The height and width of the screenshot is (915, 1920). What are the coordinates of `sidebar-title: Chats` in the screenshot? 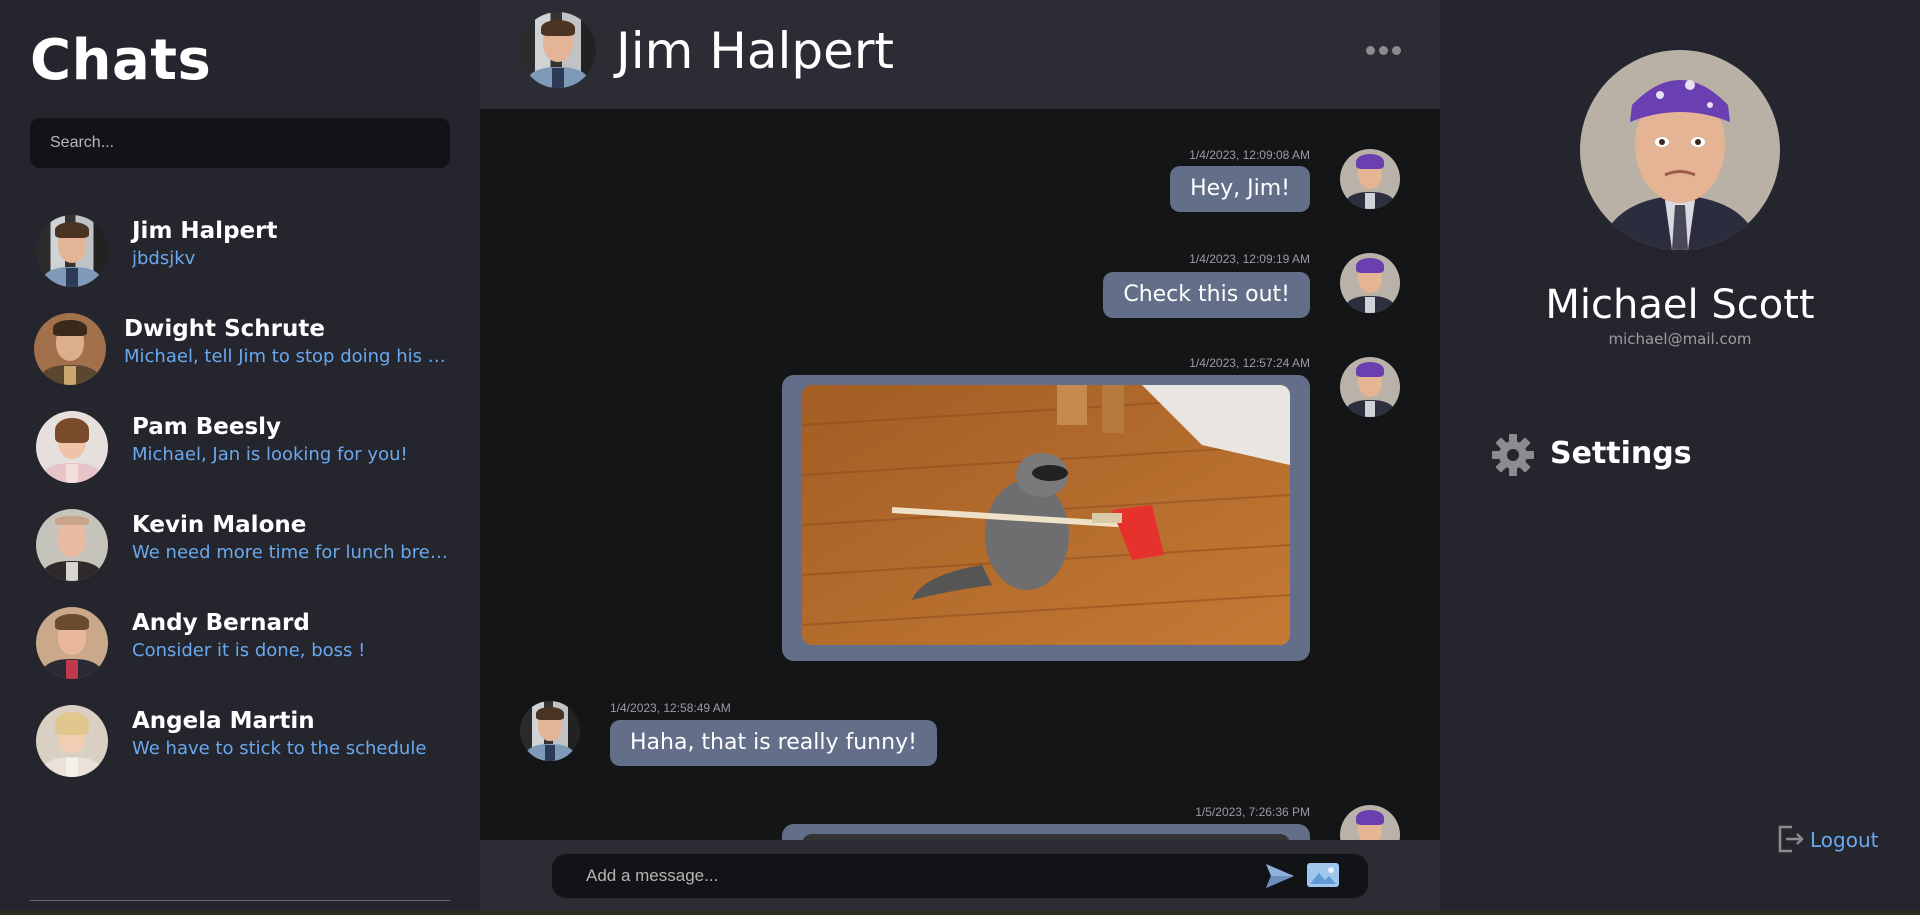 It's located at (121, 60).